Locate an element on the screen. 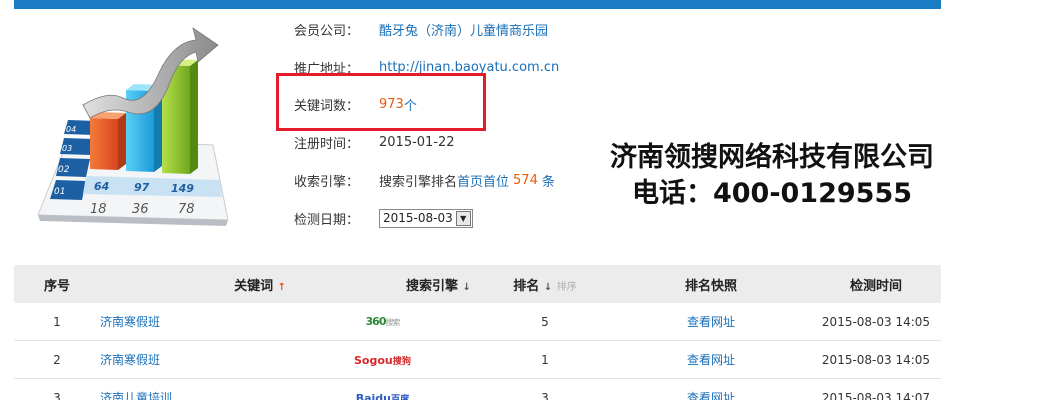 Image resolution: width=1060 pixels, height=400 pixels. indexed-unit: 条 is located at coordinates (548, 182).